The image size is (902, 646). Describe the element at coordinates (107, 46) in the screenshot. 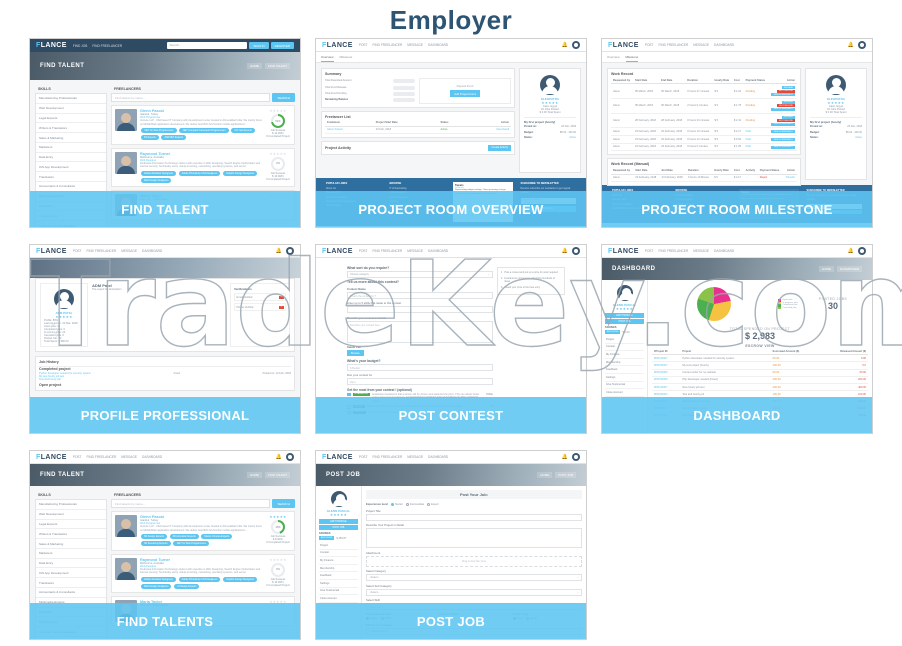

I see `nav-link: FIND FREELANCER` at that location.